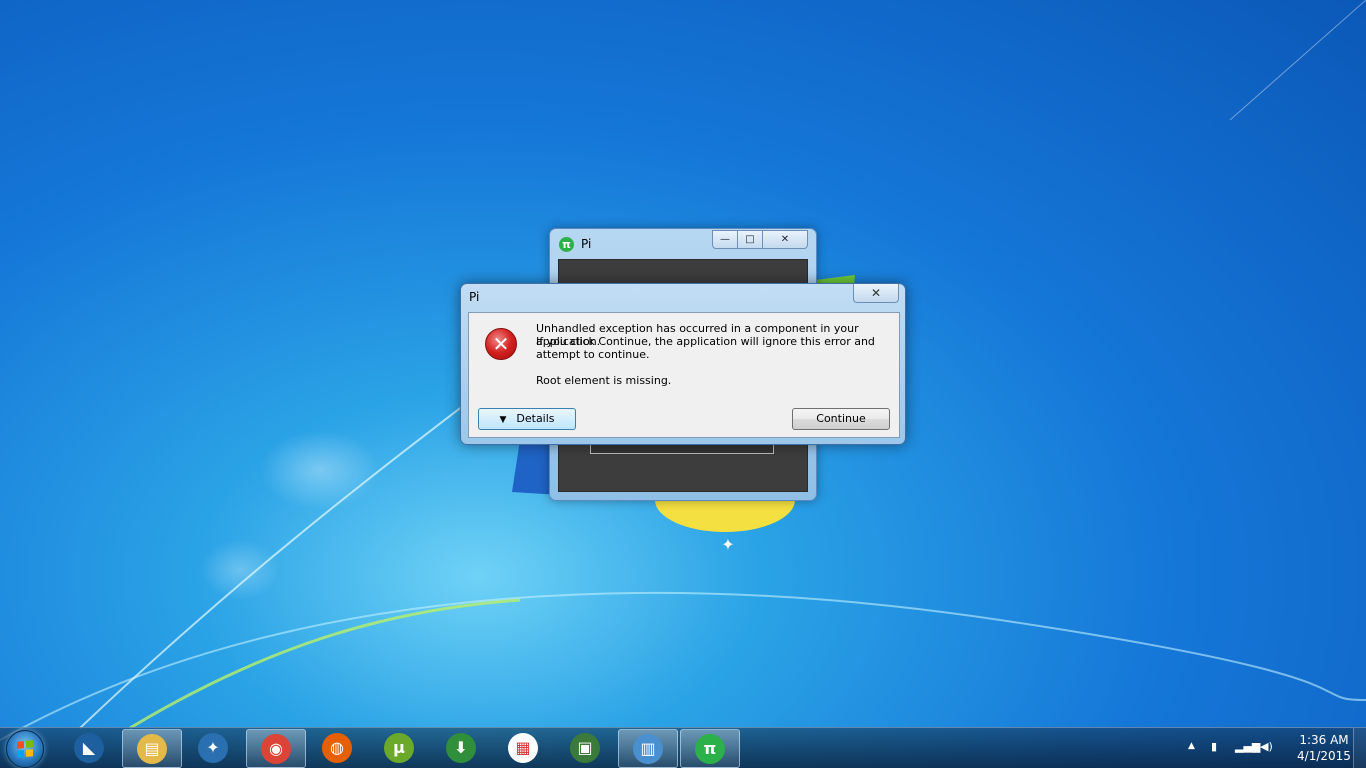  What do you see at coordinates (1324, 756) in the screenshot?
I see `clock-date: 4/1/2015` at bounding box center [1324, 756].